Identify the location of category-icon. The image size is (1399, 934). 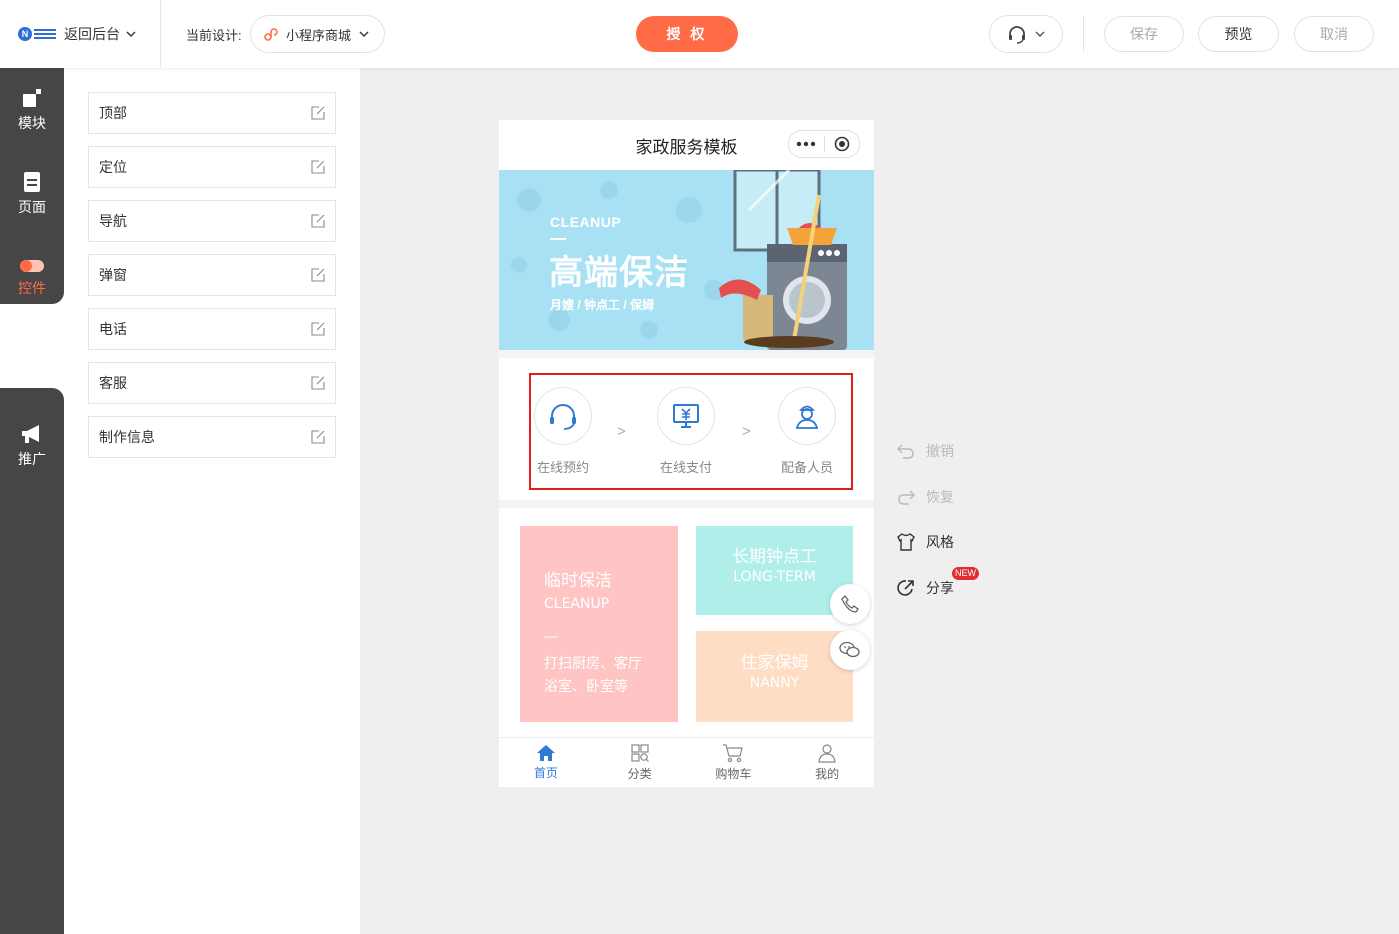
(640, 753).